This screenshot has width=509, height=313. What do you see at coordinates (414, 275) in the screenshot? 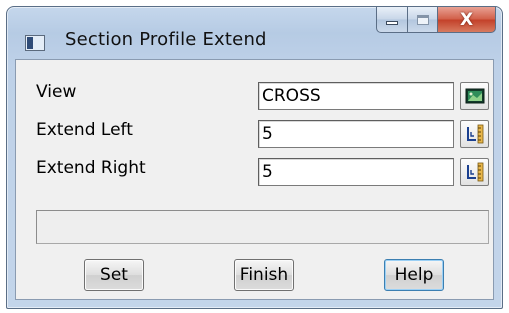
I see `help-button: Help` at bounding box center [414, 275].